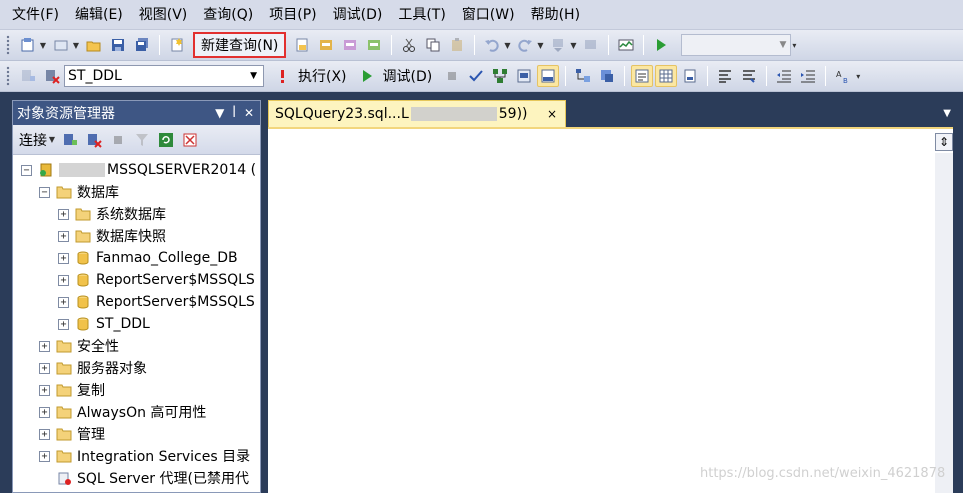 The width and height of the screenshot is (963, 493). What do you see at coordinates (282, 76) in the screenshot?
I see `execute-icon` at bounding box center [282, 76].